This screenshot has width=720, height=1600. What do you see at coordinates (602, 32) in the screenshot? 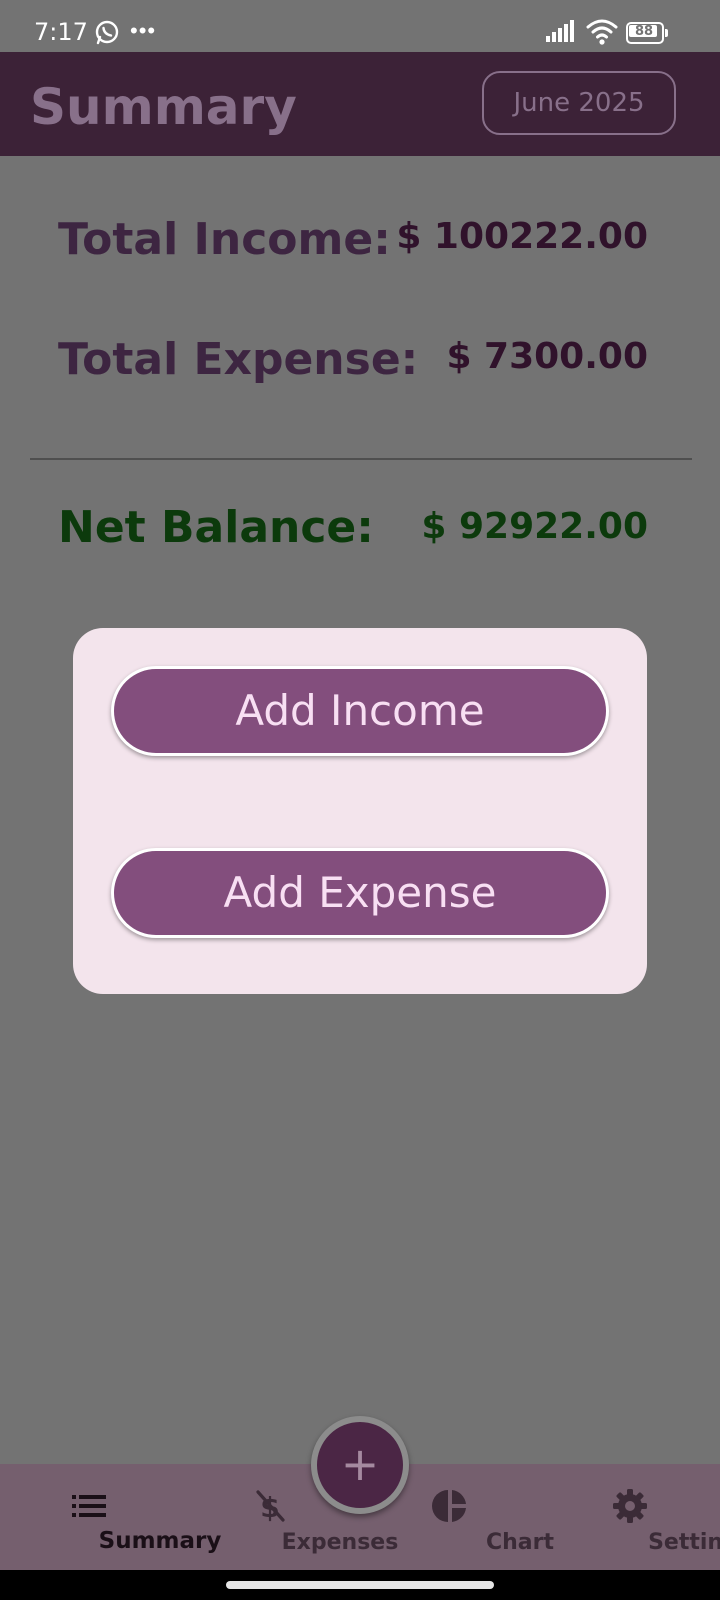
I see `wifi-icon` at bounding box center [602, 32].